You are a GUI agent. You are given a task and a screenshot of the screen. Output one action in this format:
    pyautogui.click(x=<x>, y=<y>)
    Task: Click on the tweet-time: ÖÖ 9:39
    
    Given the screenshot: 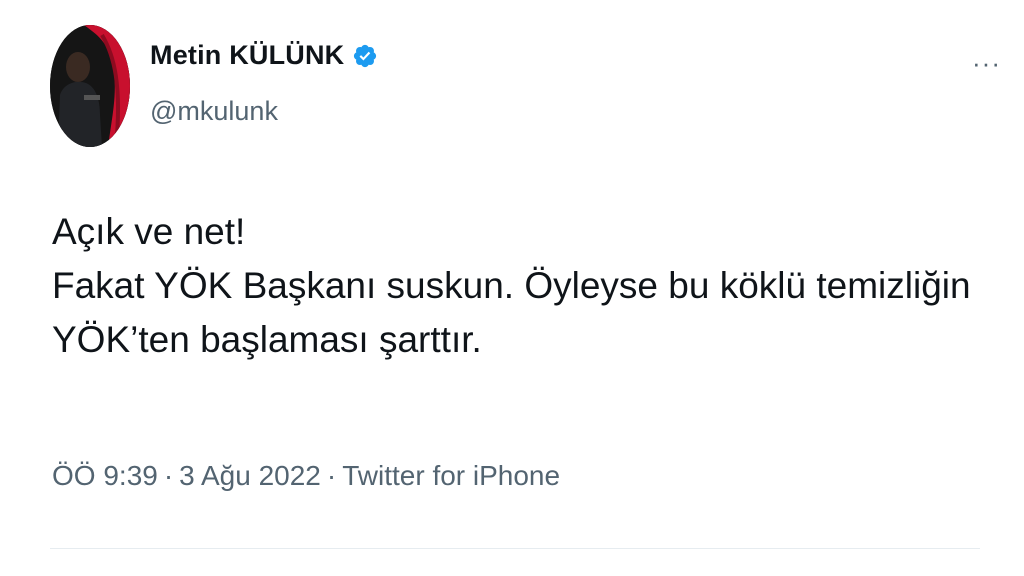 What is the action you would take?
    pyautogui.click(x=105, y=476)
    